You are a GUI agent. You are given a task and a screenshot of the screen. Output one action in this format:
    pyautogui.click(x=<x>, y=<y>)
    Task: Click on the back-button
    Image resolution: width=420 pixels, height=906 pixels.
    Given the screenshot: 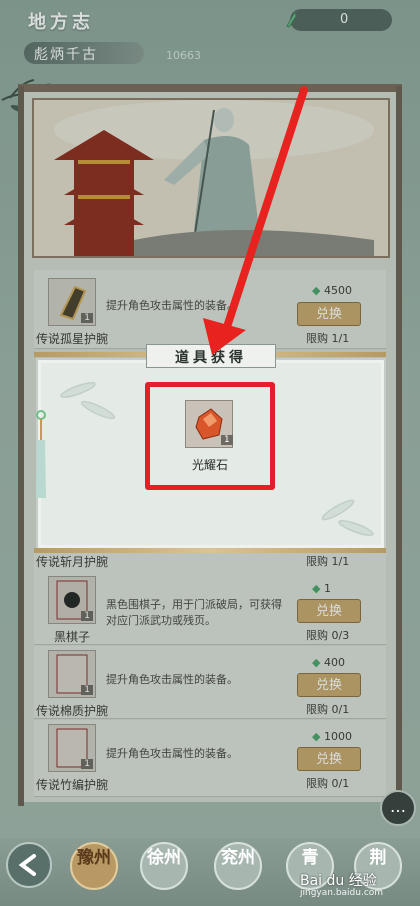 What is the action you would take?
    pyautogui.click(x=29, y=865)
    